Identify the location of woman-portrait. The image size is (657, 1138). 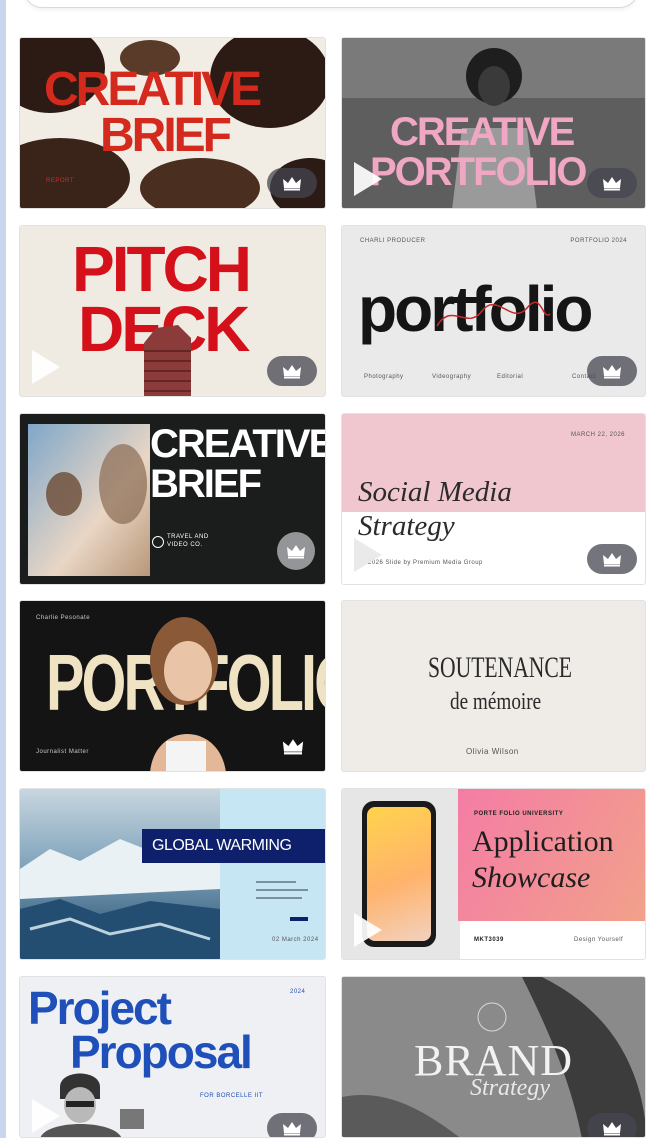
(188, 694).